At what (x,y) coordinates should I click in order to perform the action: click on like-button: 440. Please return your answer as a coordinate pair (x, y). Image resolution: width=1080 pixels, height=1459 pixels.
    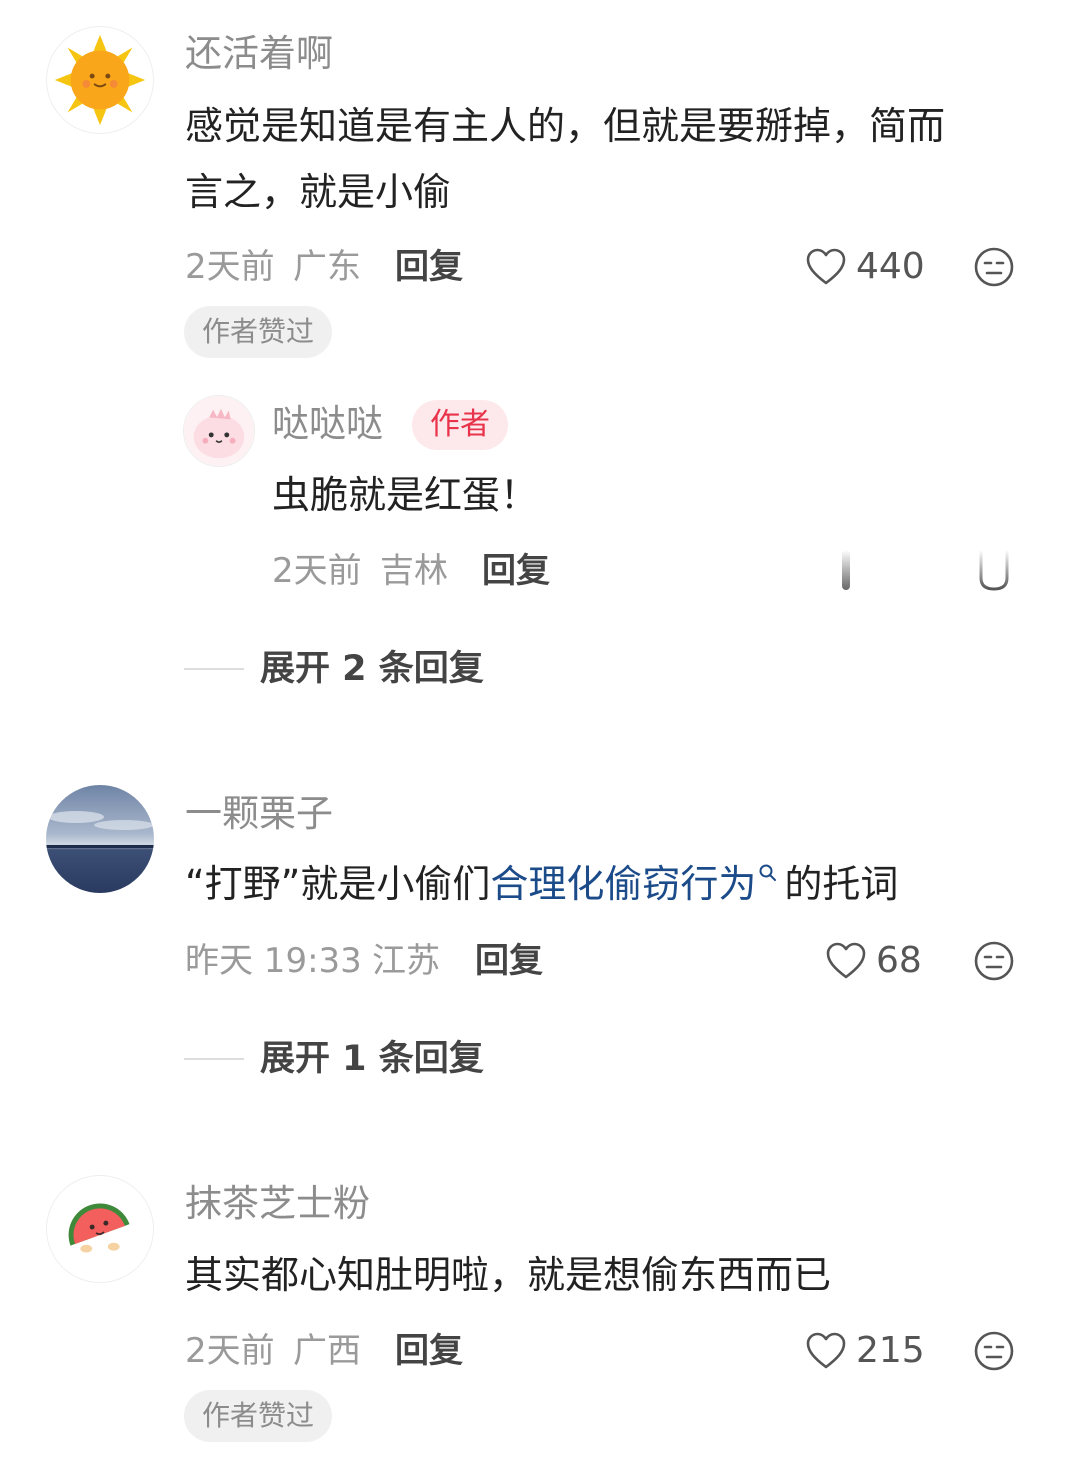
    Looking at the image, I should click on (864, 267).